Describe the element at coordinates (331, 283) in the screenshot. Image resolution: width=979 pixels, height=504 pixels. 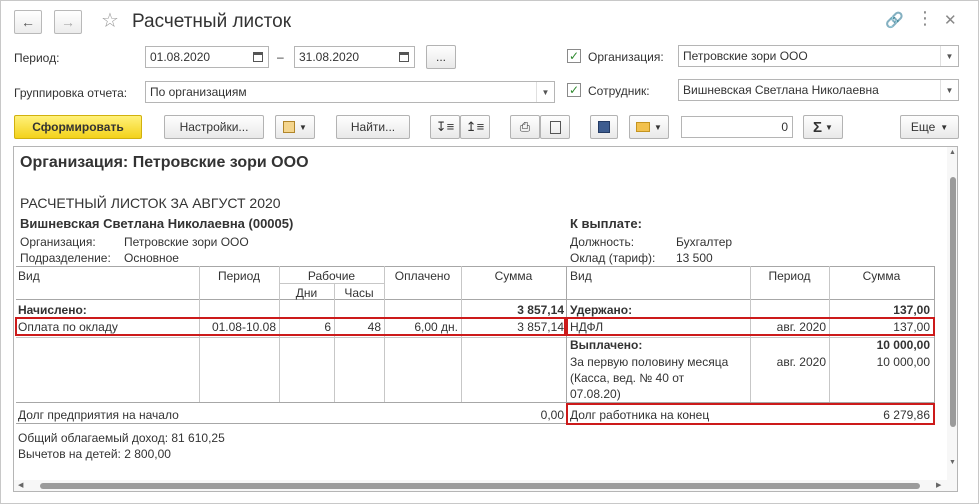
I see `working-sub-line` at that location.